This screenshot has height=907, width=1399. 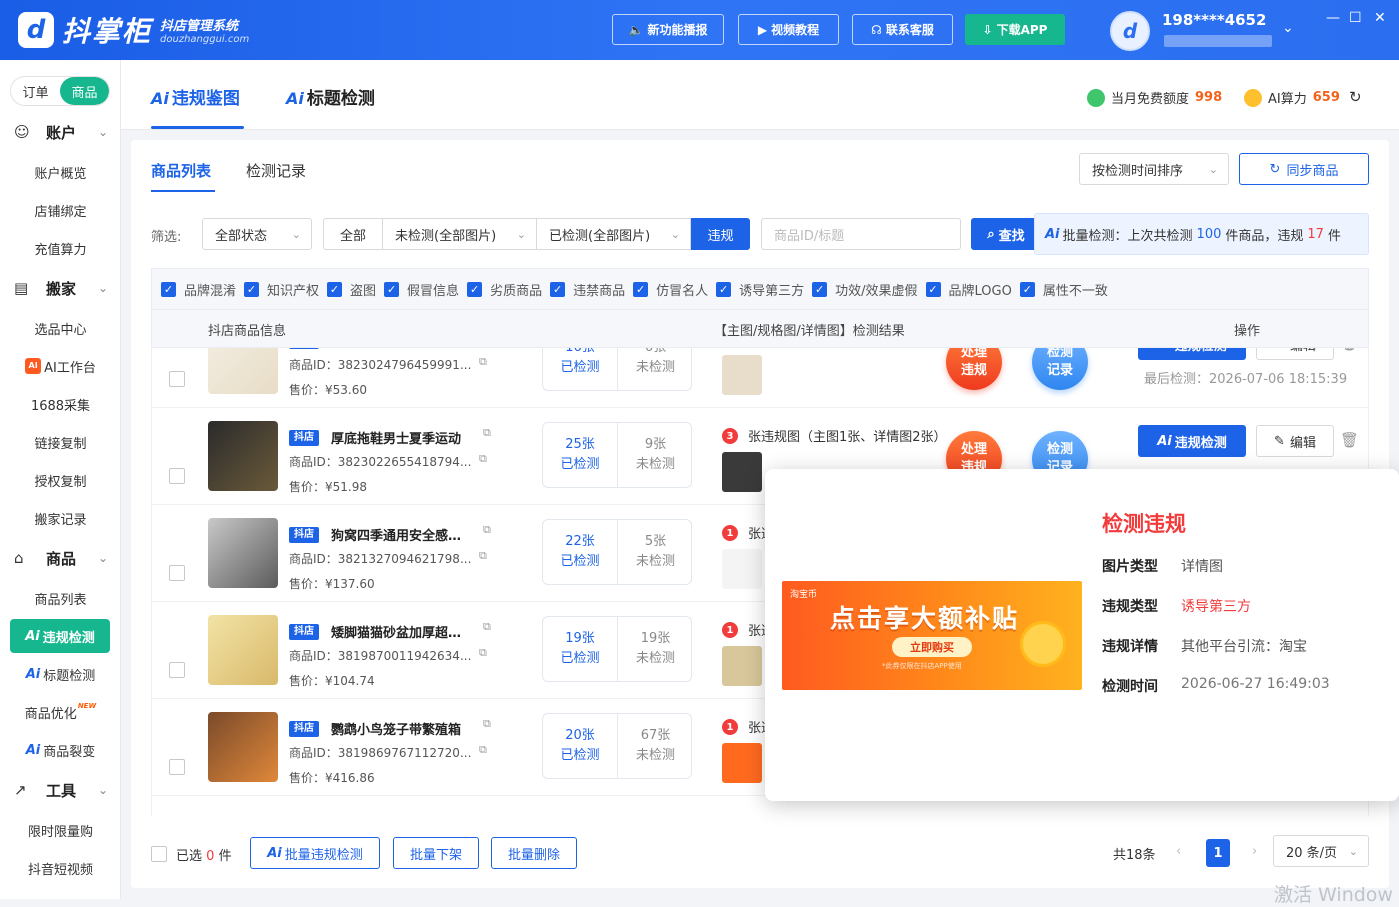 What do you see at coordinates (1214, 20) in the screenshot?
I see `user-phone: 198****4652` at bounding box center [1214, 20].